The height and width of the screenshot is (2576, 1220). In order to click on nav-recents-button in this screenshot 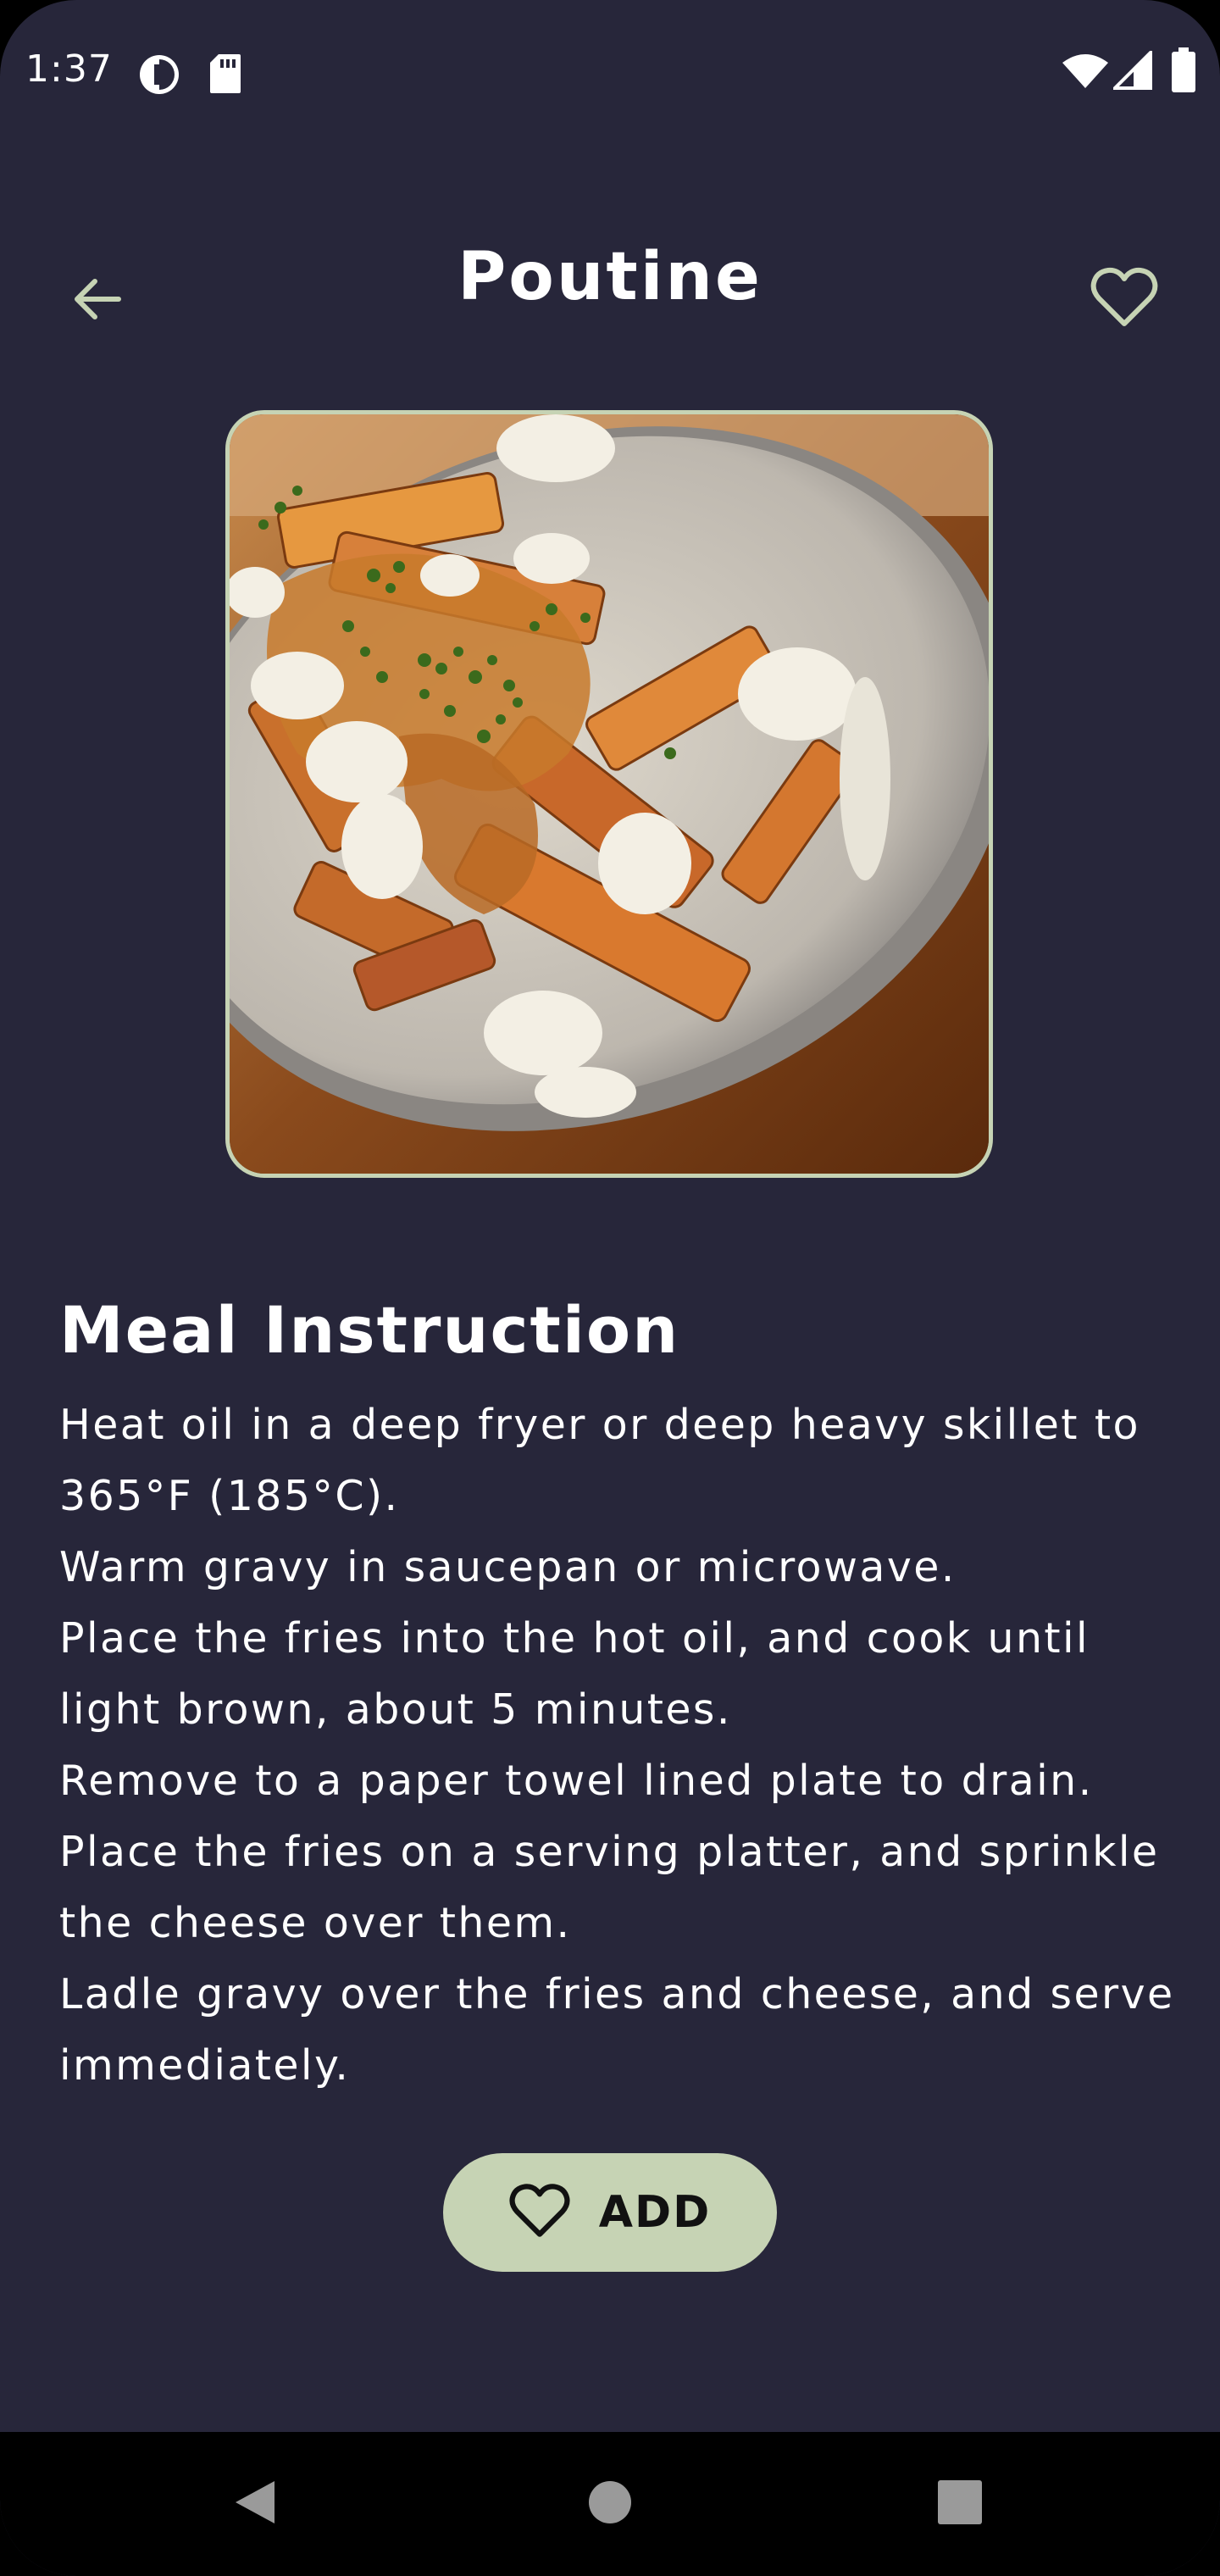, I will do `click(960, 2504)`.